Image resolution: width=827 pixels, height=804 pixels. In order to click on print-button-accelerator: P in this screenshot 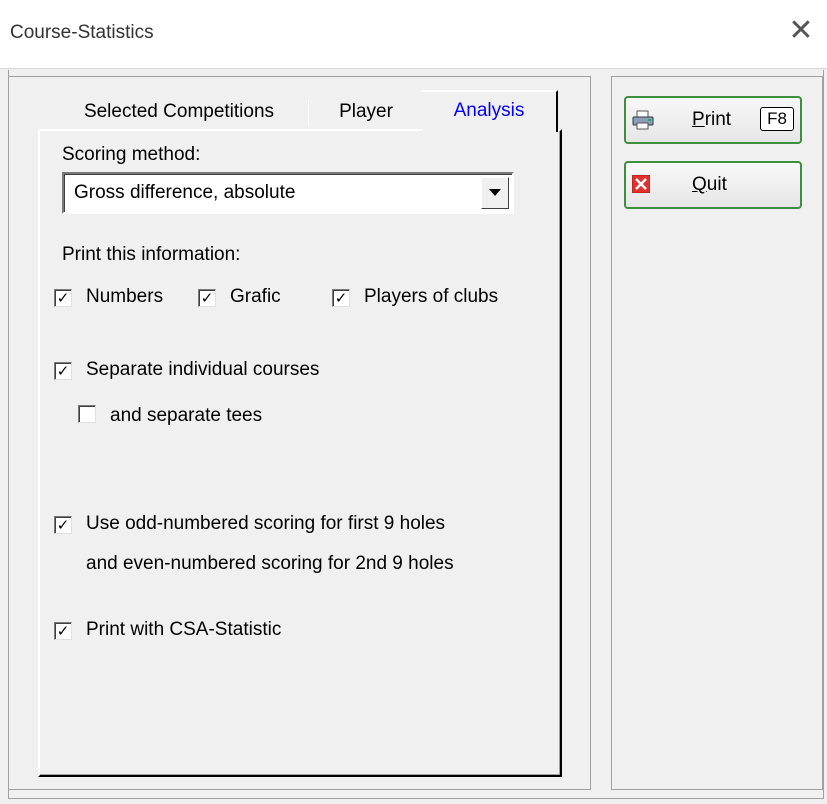, I will do `click(698, 119)`.